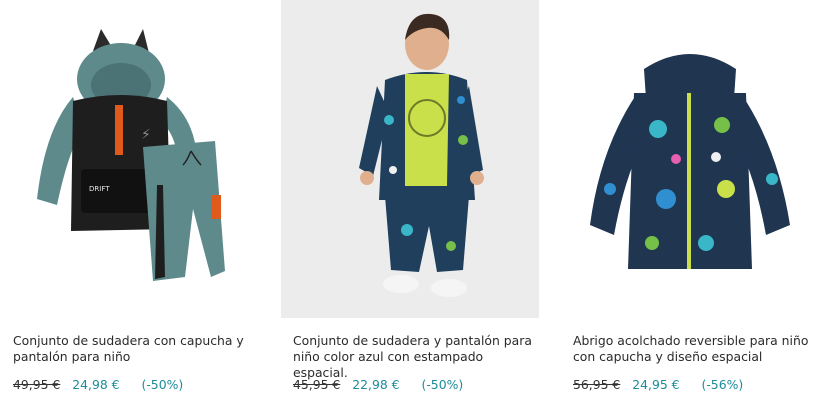 The height and width of the screenshot is (400, 829). What do you see at coordinates (690, 161) in the screenshot?
I see `padded-coat-illustration` at bounding box center [690, 161].